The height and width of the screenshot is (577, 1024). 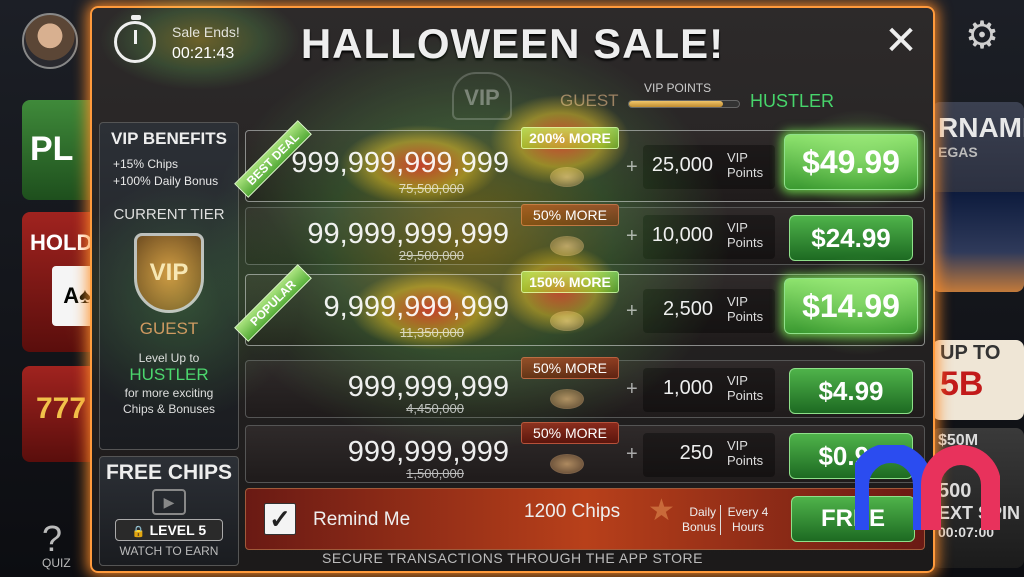 I want to click on vip-points-amount: 2,500, so click(x=687, y=309).